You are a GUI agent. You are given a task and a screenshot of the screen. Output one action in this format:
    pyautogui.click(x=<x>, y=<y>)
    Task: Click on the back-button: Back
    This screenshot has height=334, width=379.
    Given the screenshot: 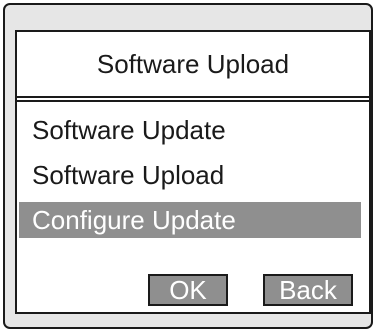 What is the action you would take?
    pyautogui.click(x=308, y=290)
    